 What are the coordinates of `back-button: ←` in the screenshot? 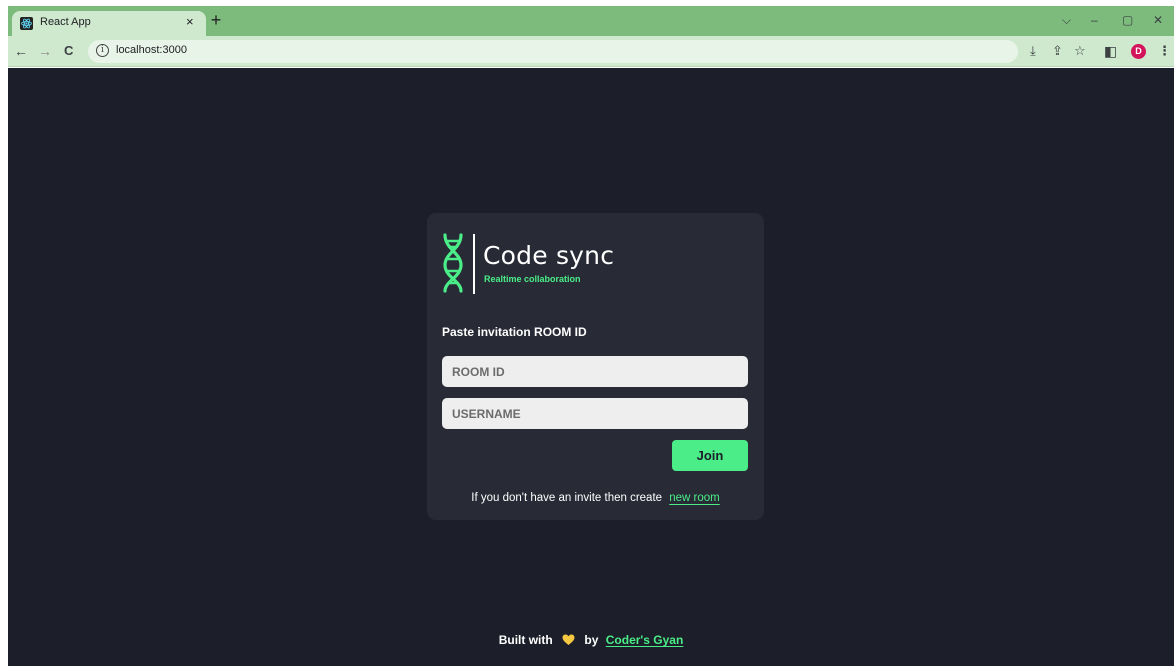 It's located at (21, 51).